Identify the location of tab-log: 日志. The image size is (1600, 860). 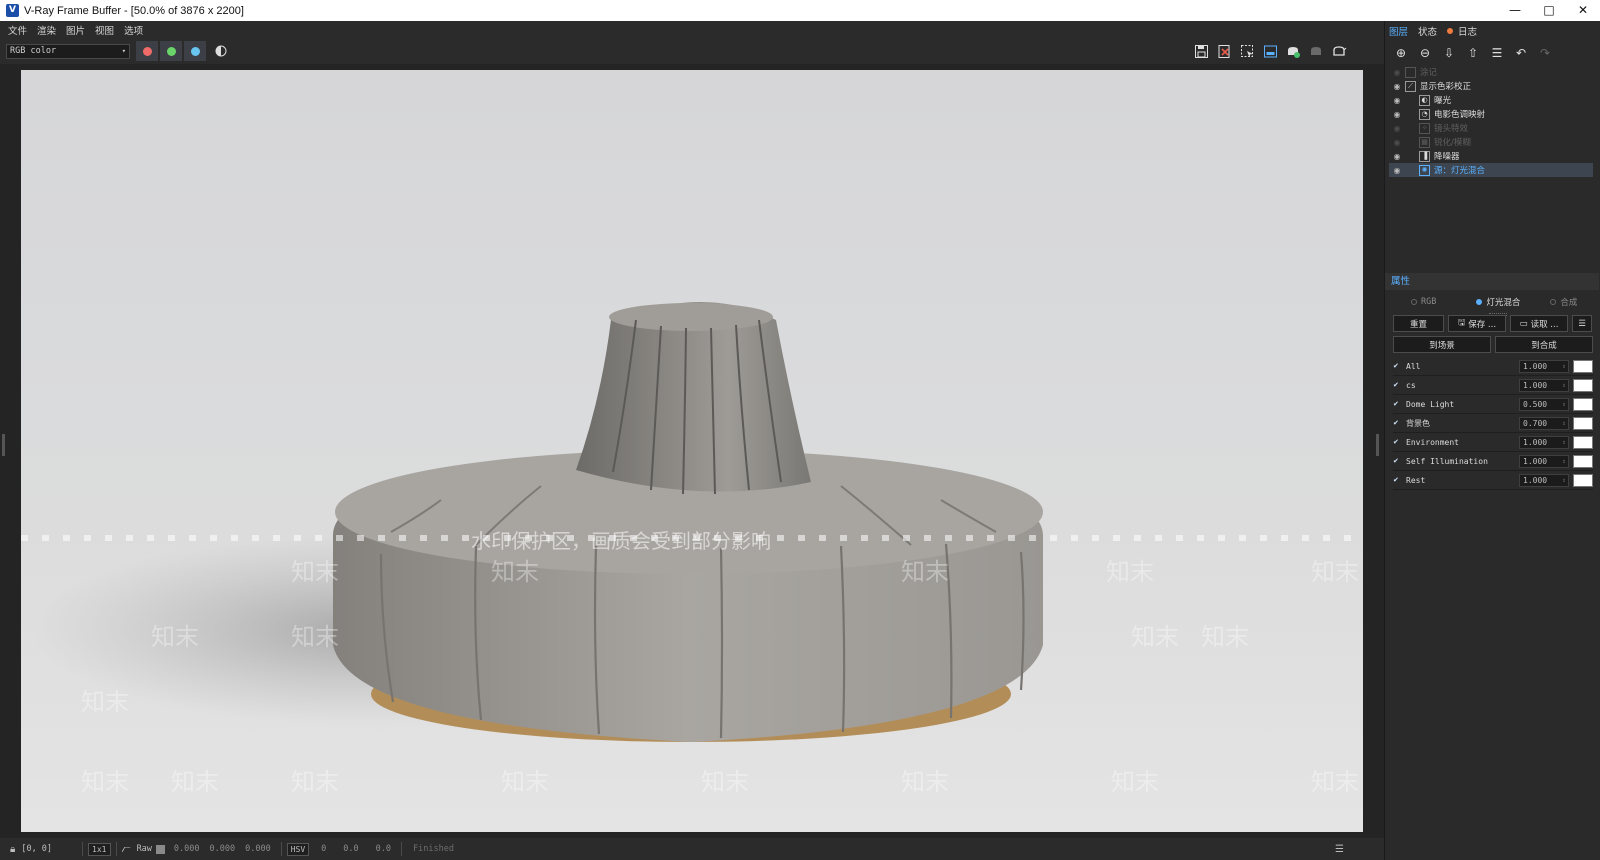
(1462, 31).